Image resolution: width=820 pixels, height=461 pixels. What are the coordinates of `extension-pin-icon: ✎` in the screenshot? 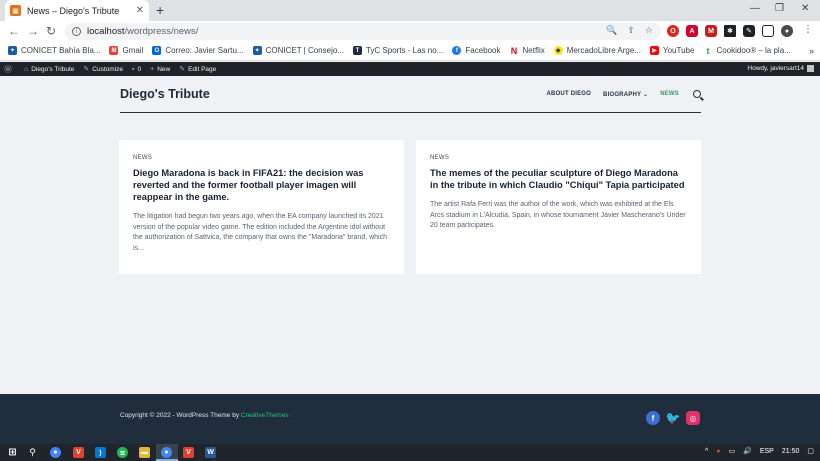 It's located at (749, 31).